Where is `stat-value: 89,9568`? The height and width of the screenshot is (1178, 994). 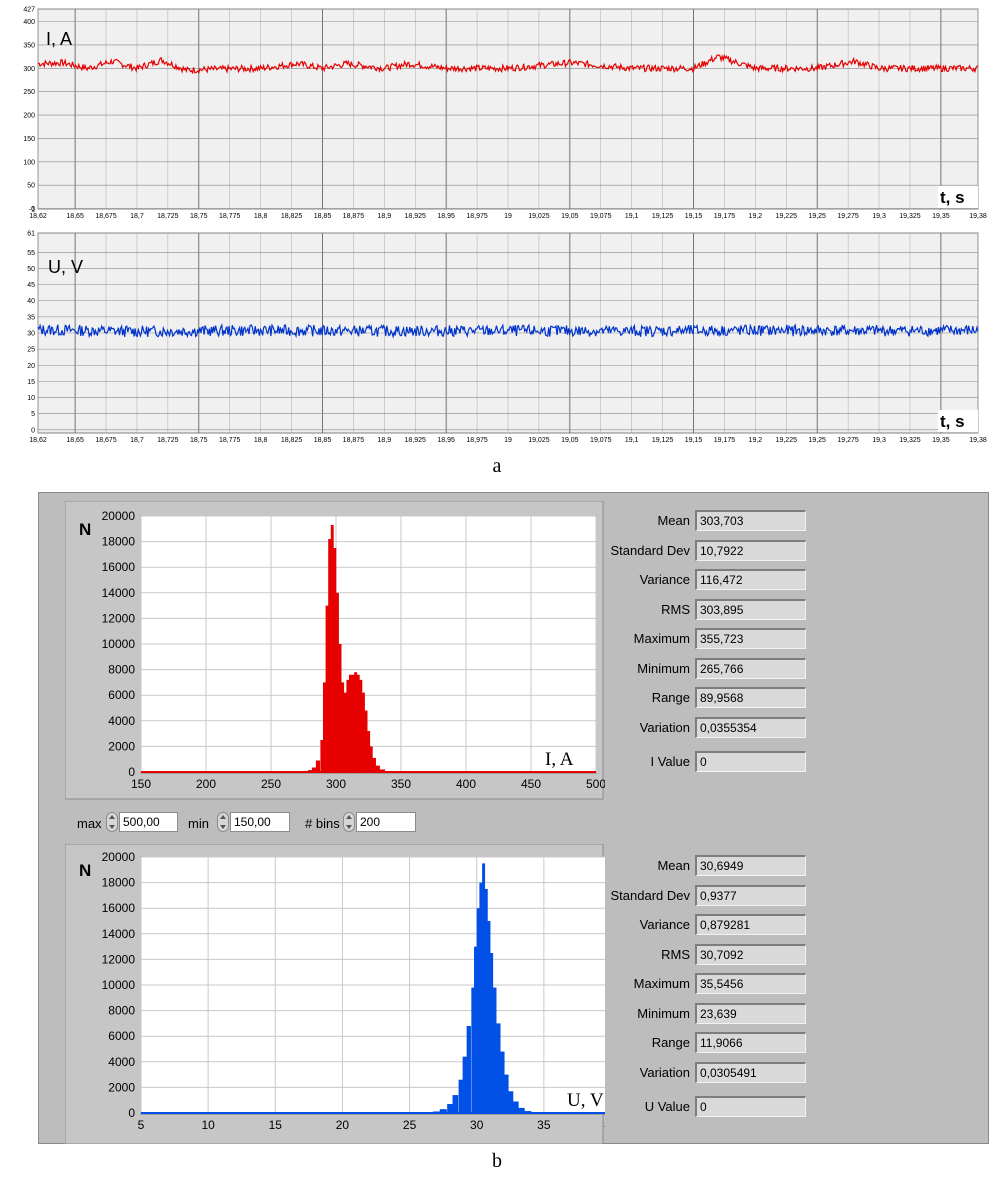
stat-value: 89,9568 is located at coordinates (750, 697).